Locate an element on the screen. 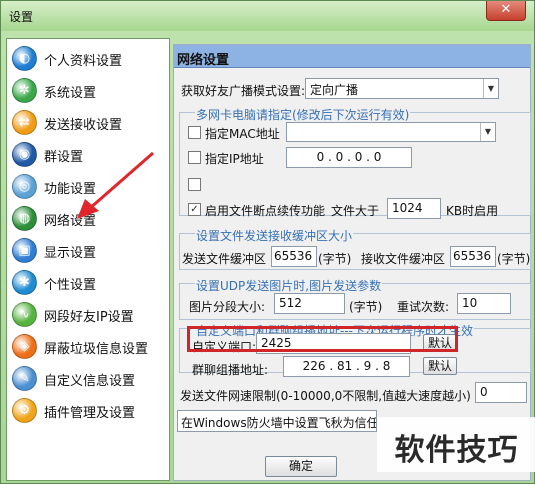 This screenshot has width=535, height=484. red-highlight-annotation is located at coordinates (322, 339).